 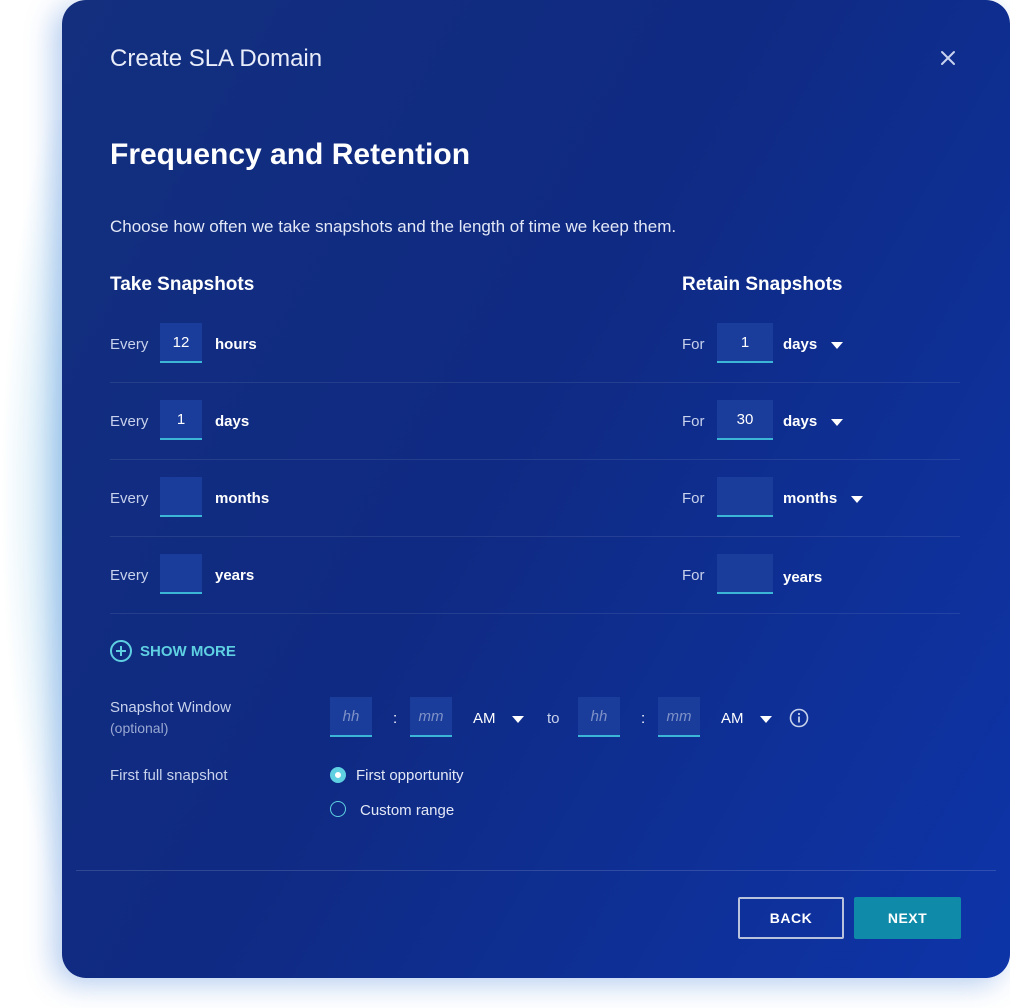 I want to click on window-start-hour-input: hh, so click(x=351, y=717).